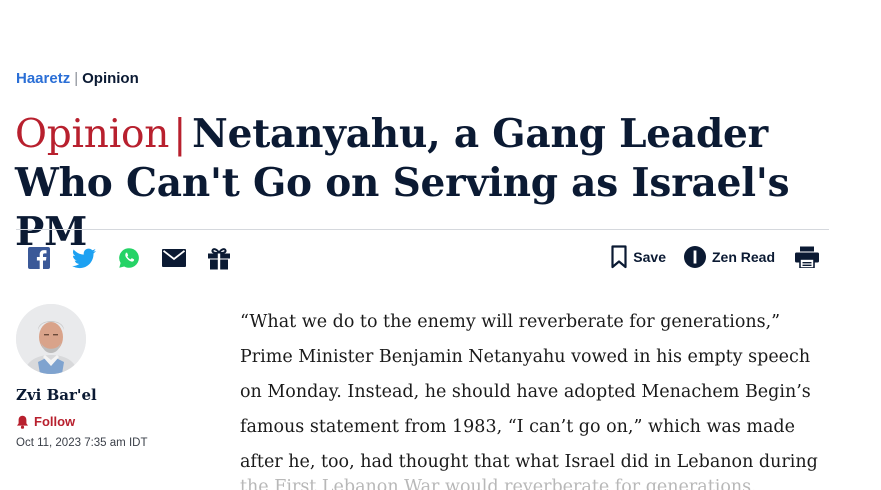 This screenshot has height=490, width=881. What do you see at coordinates (694, 257) in the screenshot?
I see `zen-read-icon` at bounding box center [694, 257].